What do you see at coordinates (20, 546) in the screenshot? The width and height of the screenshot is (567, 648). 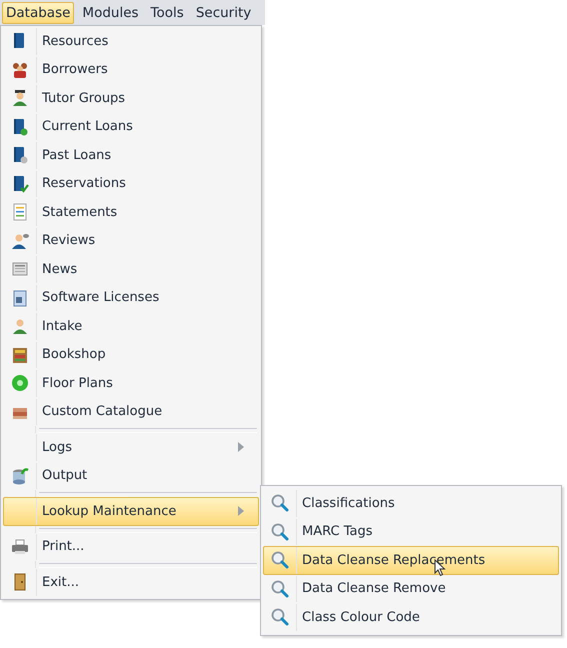 I see `printer-icon` at bounding box center [20, 546].